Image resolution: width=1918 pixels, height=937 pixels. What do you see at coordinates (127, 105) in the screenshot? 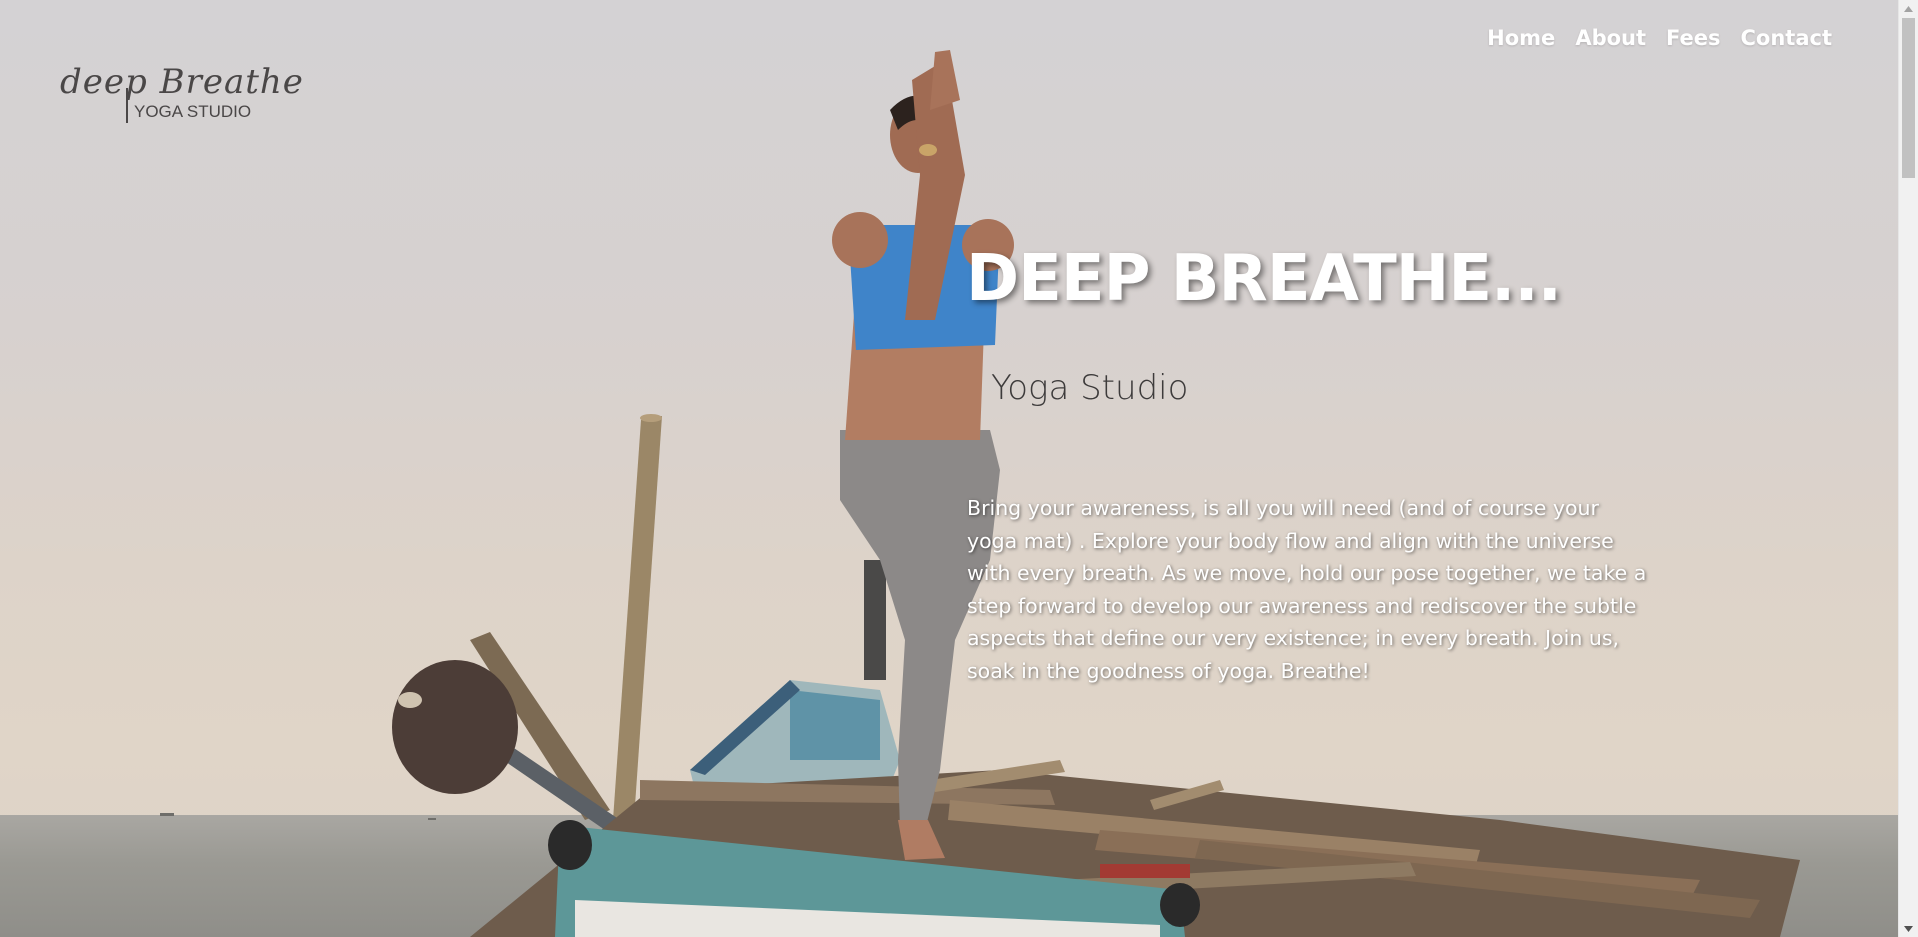
I see `logo-divider` at bounding box center [127, 105].